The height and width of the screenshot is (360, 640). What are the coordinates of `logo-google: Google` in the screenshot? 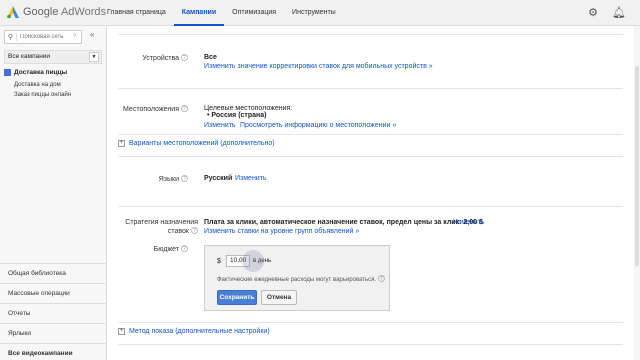 It's located at (41, 12).